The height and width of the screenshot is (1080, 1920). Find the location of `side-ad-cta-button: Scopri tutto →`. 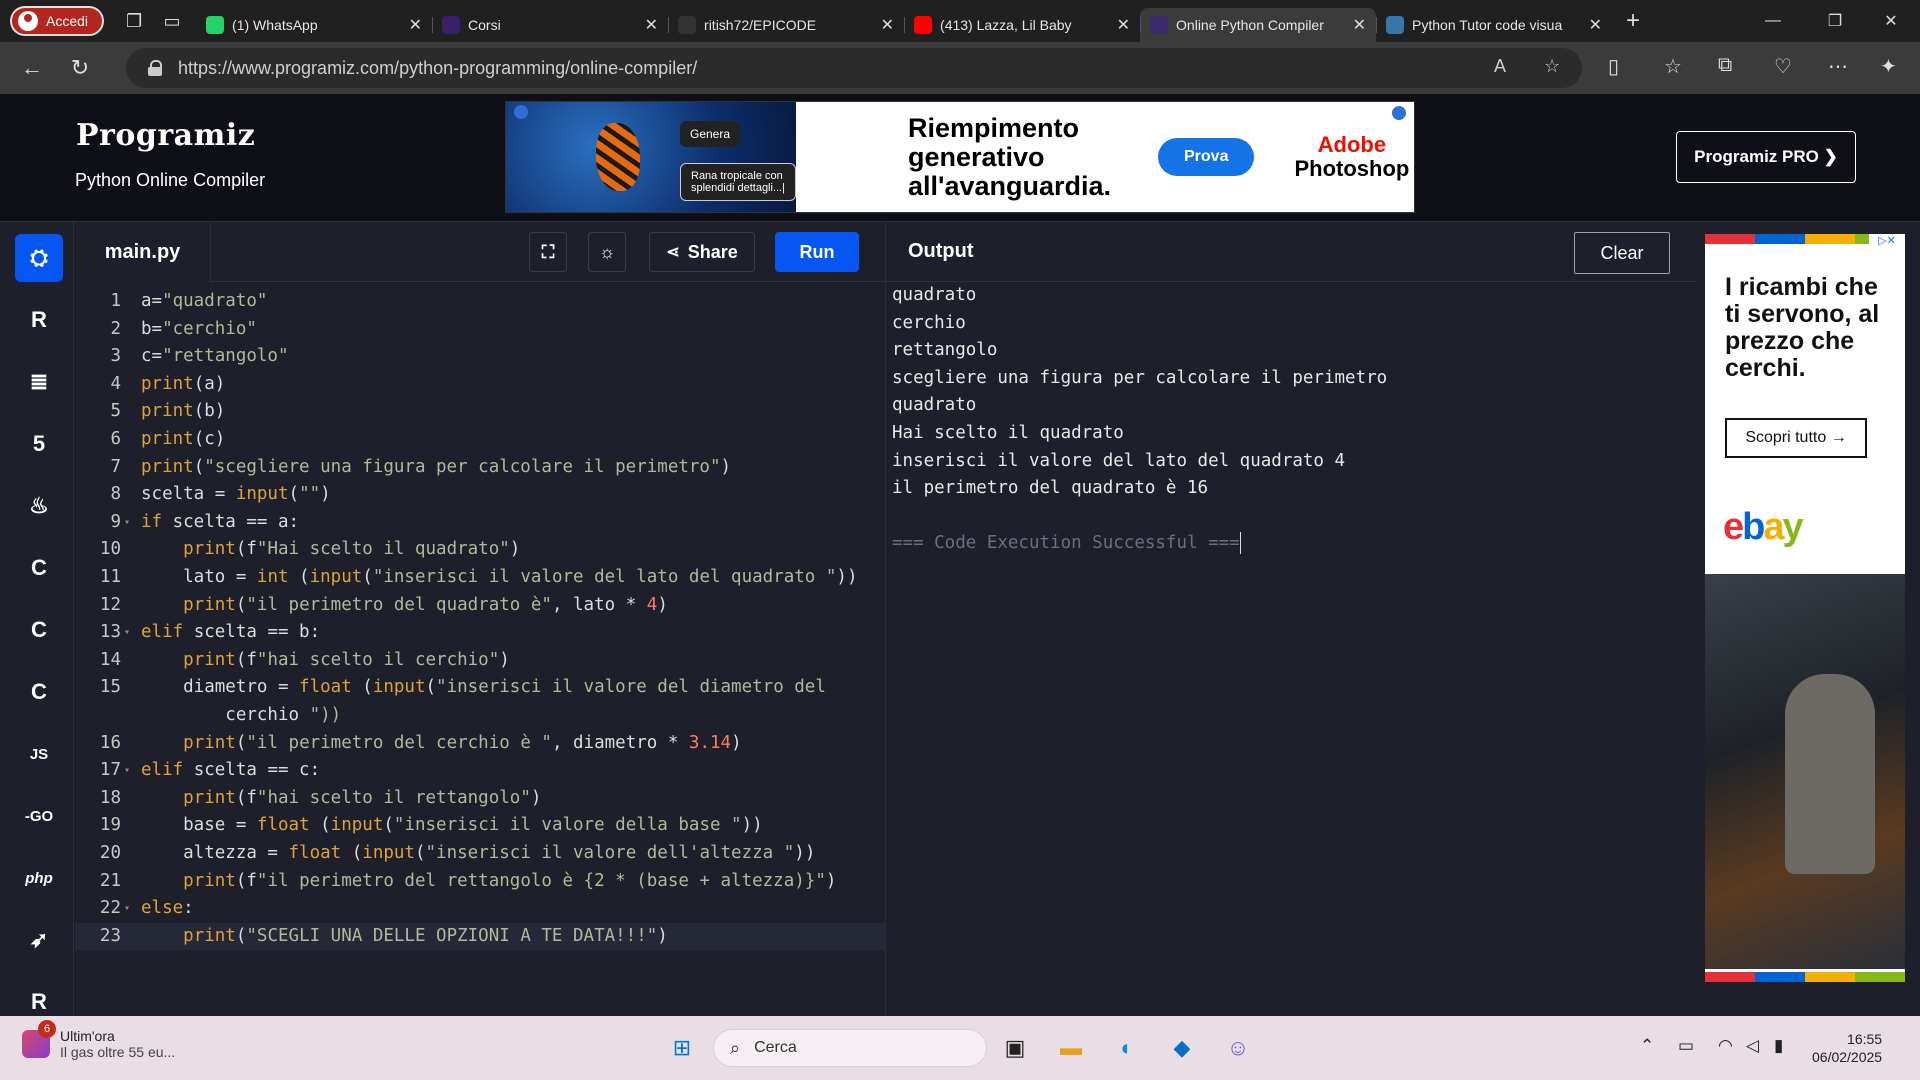

side-ad-cta-button: Scopri tutto → is located at coordinates (1796, 438).